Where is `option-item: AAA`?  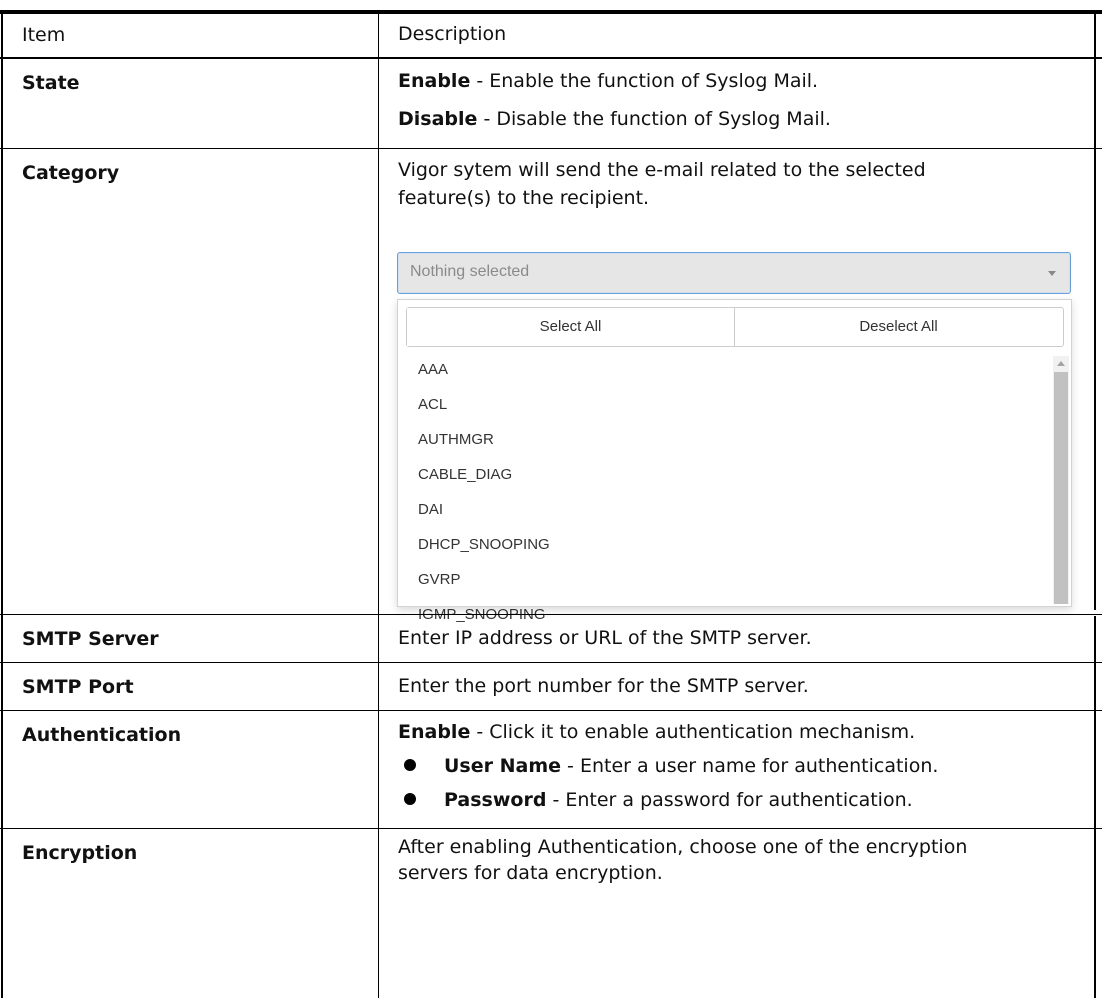 option-item: AAA is located at coordinates (723, 369).